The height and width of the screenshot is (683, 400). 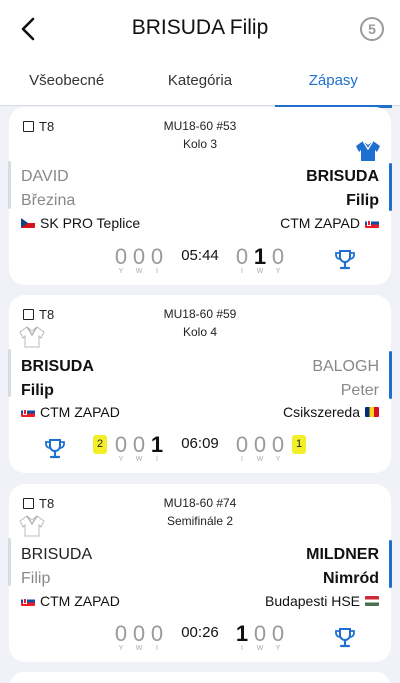 I want to click on right-given-name: Nimród, so click(x=351, y=578).